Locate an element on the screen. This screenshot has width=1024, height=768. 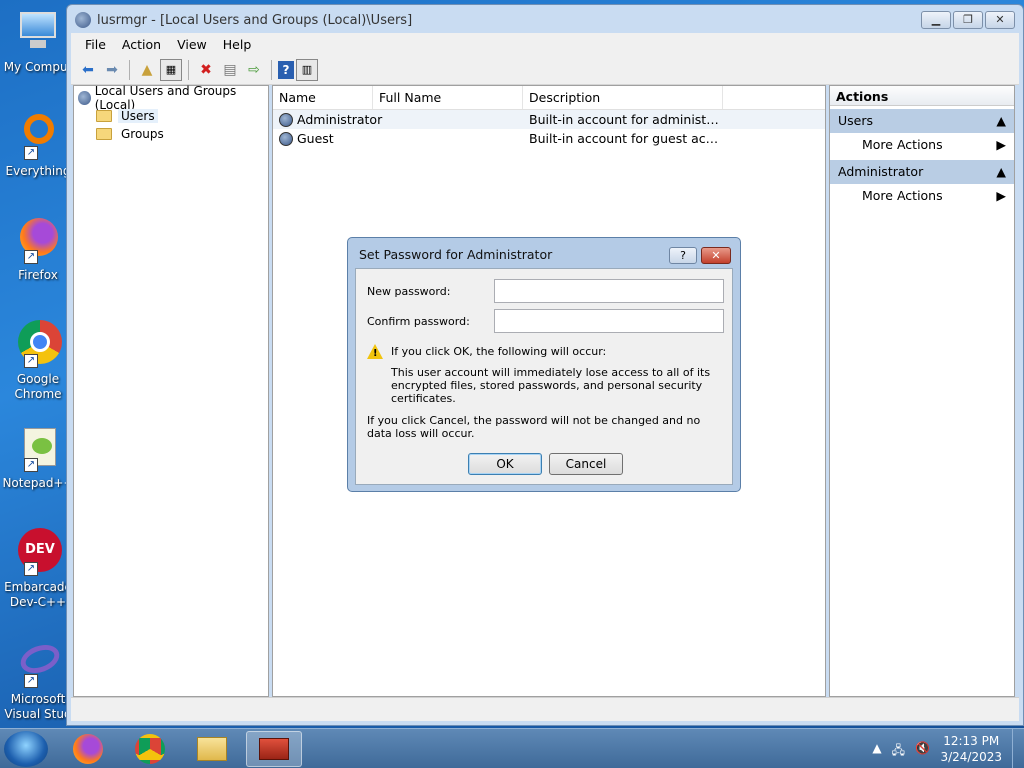
desktop-icon-label: Microsoft Visual Stud is located at coordinates (38, 706).